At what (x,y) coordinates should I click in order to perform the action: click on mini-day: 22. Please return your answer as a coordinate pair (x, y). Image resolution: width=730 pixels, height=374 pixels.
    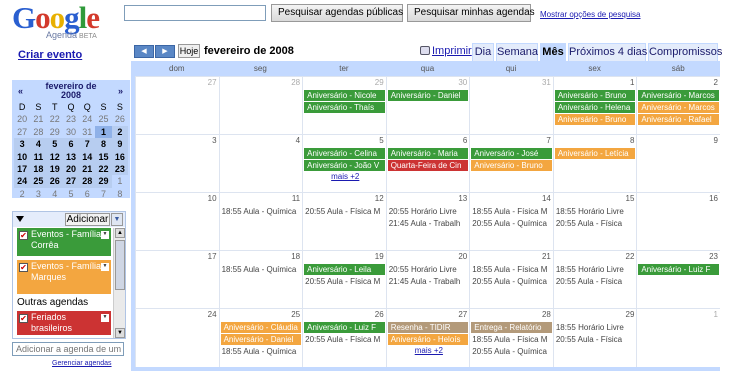
    Looking at the image, I should click on (55, 119).